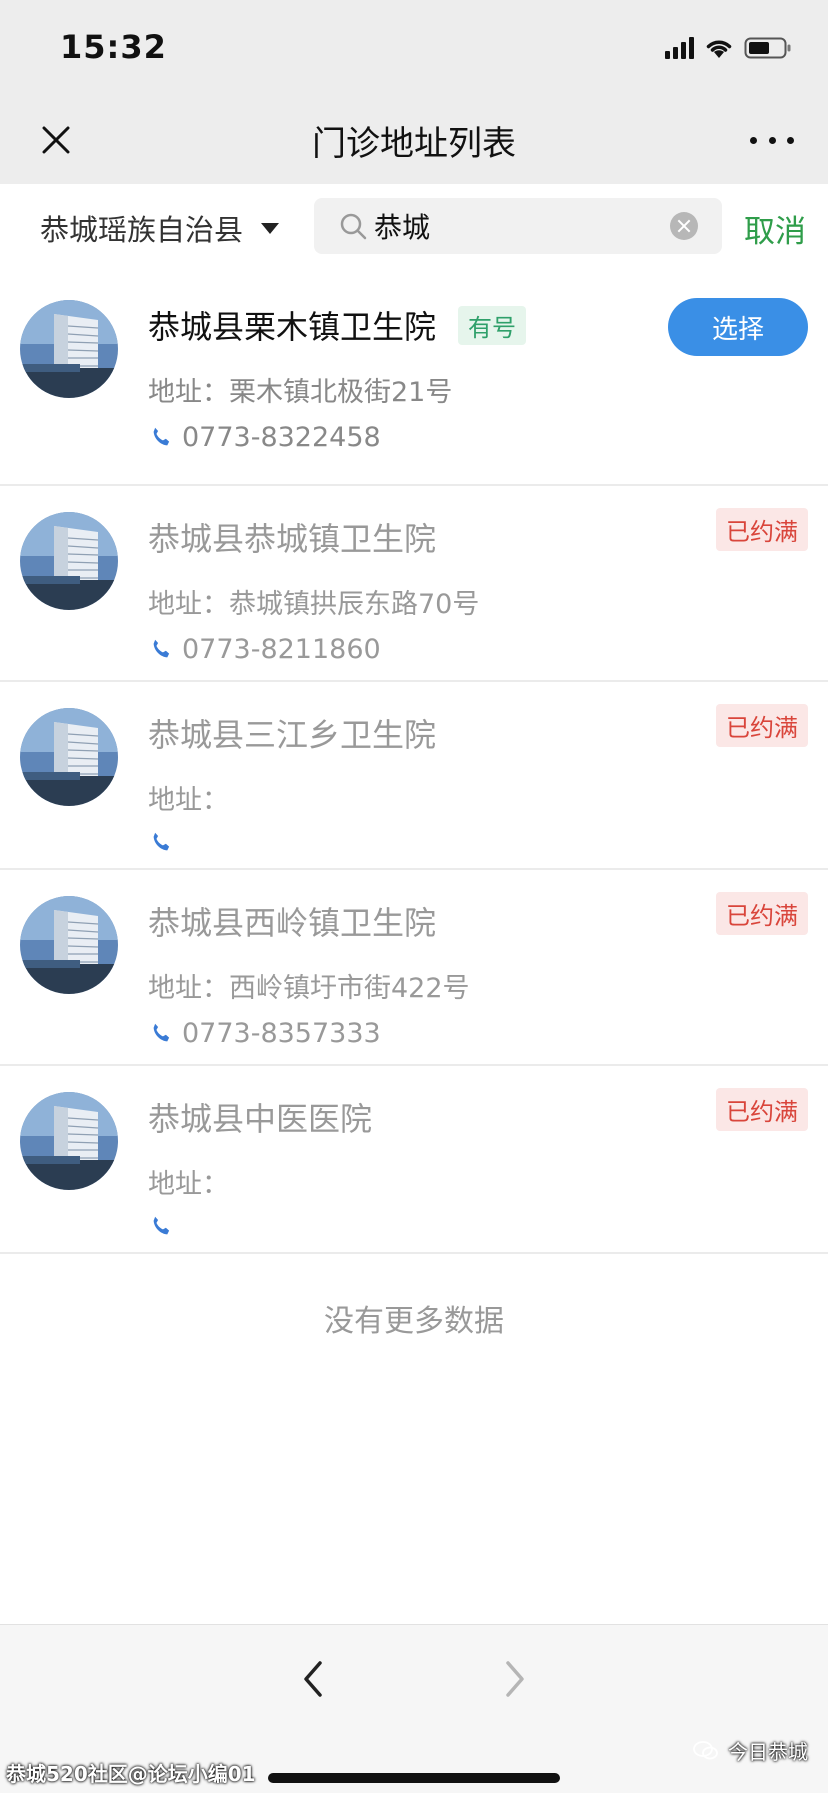 The image size is (828, 1793). I want to click on battery-icon, so click(768, 48).